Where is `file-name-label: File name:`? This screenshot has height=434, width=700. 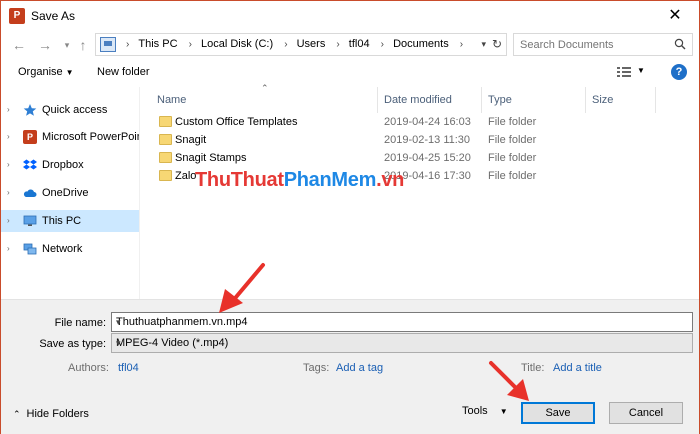
file-name-label: File name: is located at coordinates (80, 323).